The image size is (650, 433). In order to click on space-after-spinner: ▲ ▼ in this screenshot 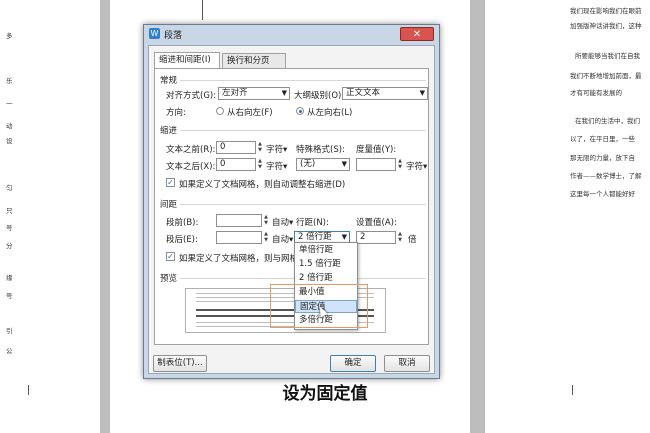, I will do `click(266, 237)`.